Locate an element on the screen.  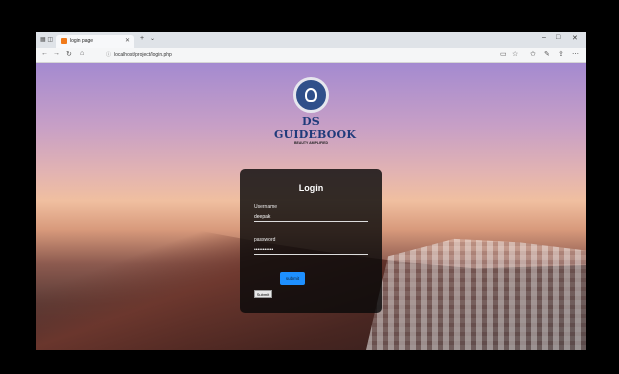
tab-login-page: login page ✕ is located at coordinates (95, 41).